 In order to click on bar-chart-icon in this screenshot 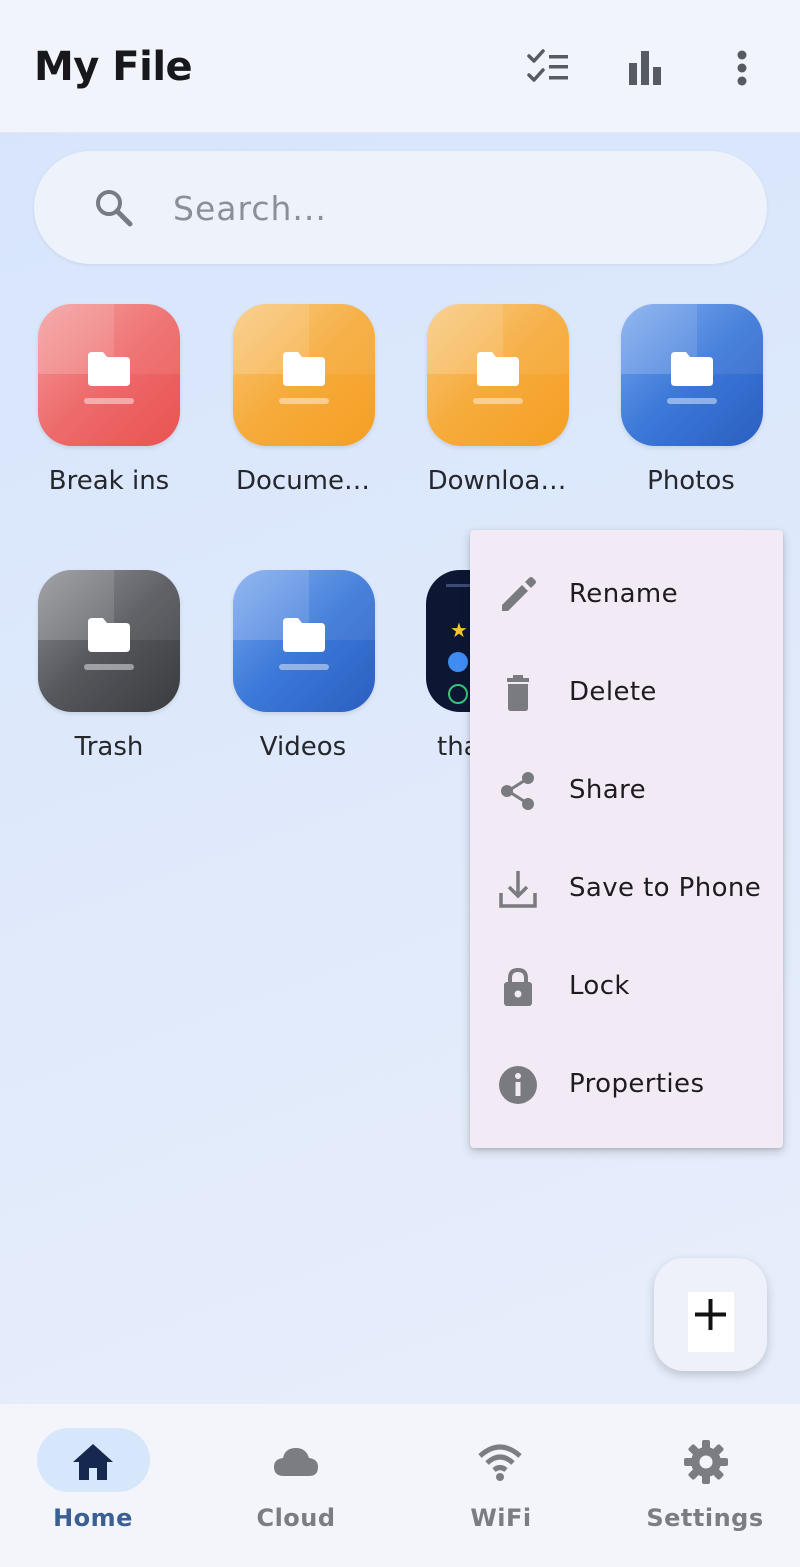, I will do `click(645, 68)`.